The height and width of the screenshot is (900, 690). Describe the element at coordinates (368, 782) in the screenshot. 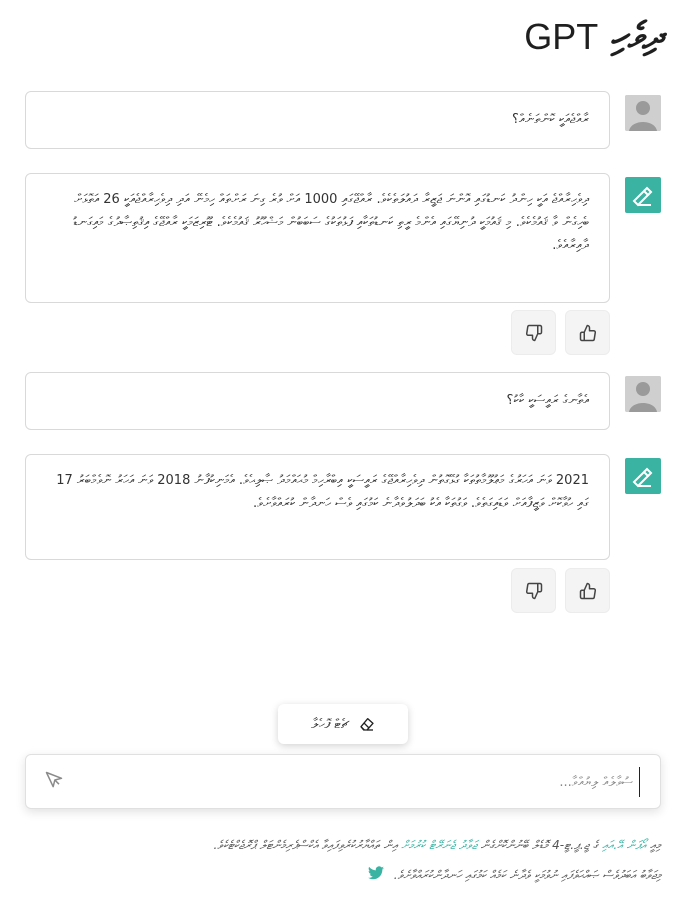

I see `chat-input` at that location.